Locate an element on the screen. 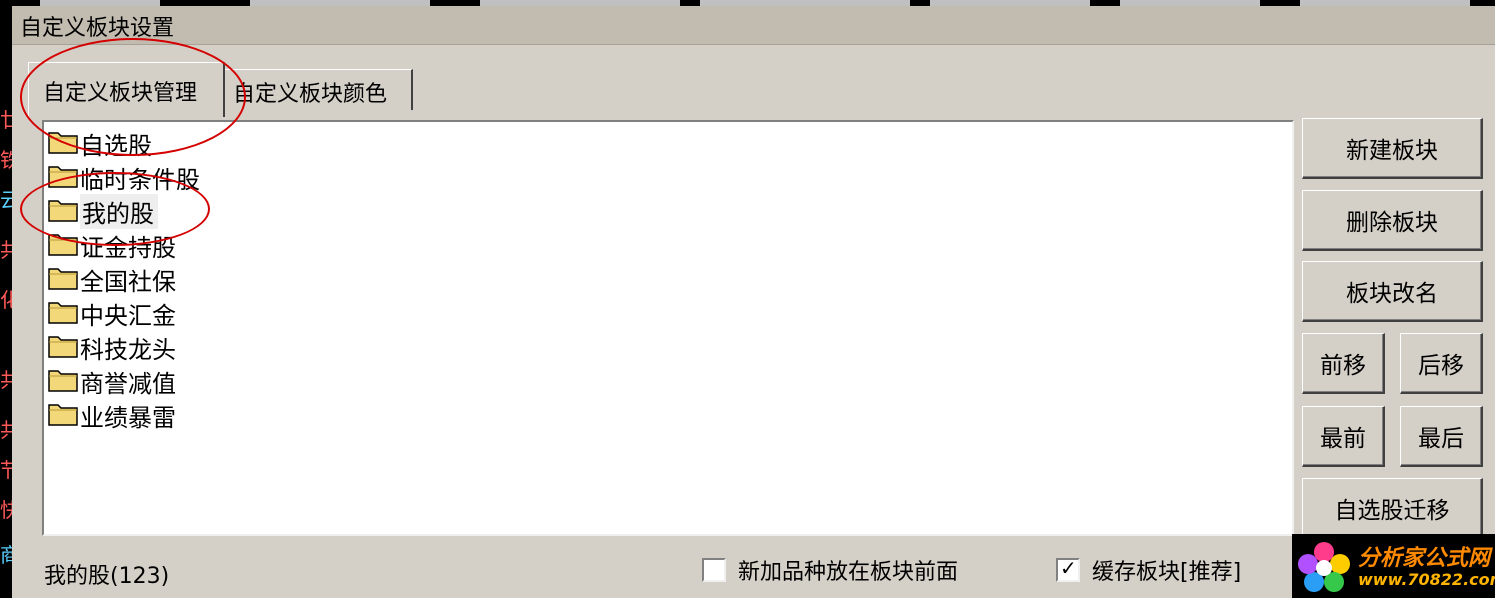 The image size is (1495, 598). cache-block-label: 缓存板块[推荐] is located at coordinates (1167, 572).